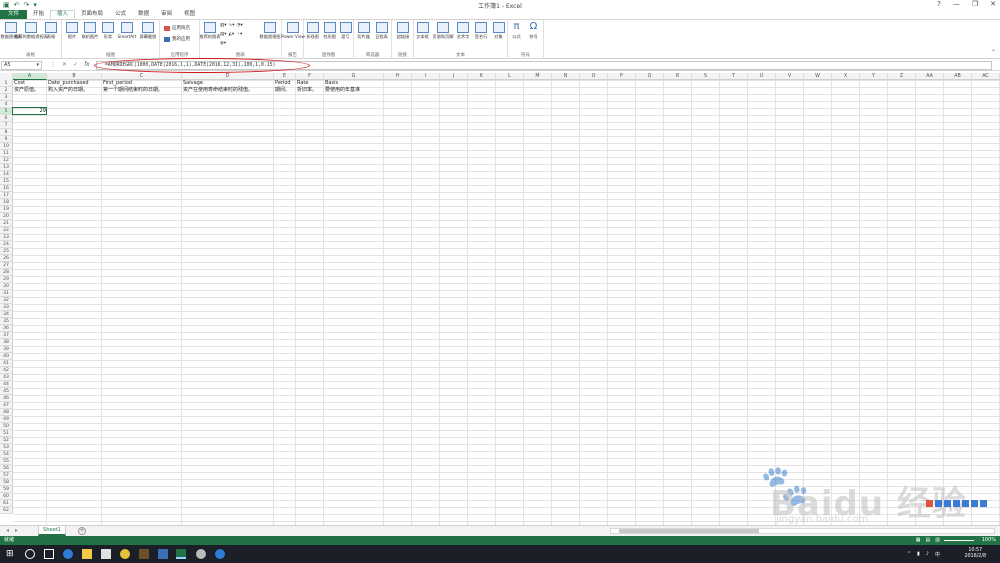 The image size is (1000, 563). I want to click on name-box: A5 ▾, so click(21, 65).